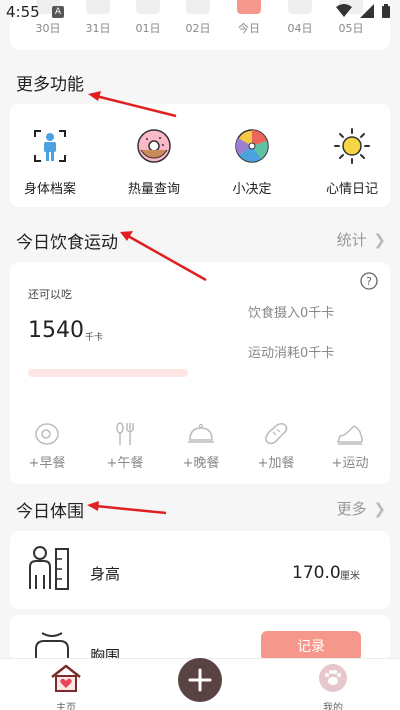  Describe the element at coordinates (49, 568) in the screenshot. I see `height-body-icon` at that location.